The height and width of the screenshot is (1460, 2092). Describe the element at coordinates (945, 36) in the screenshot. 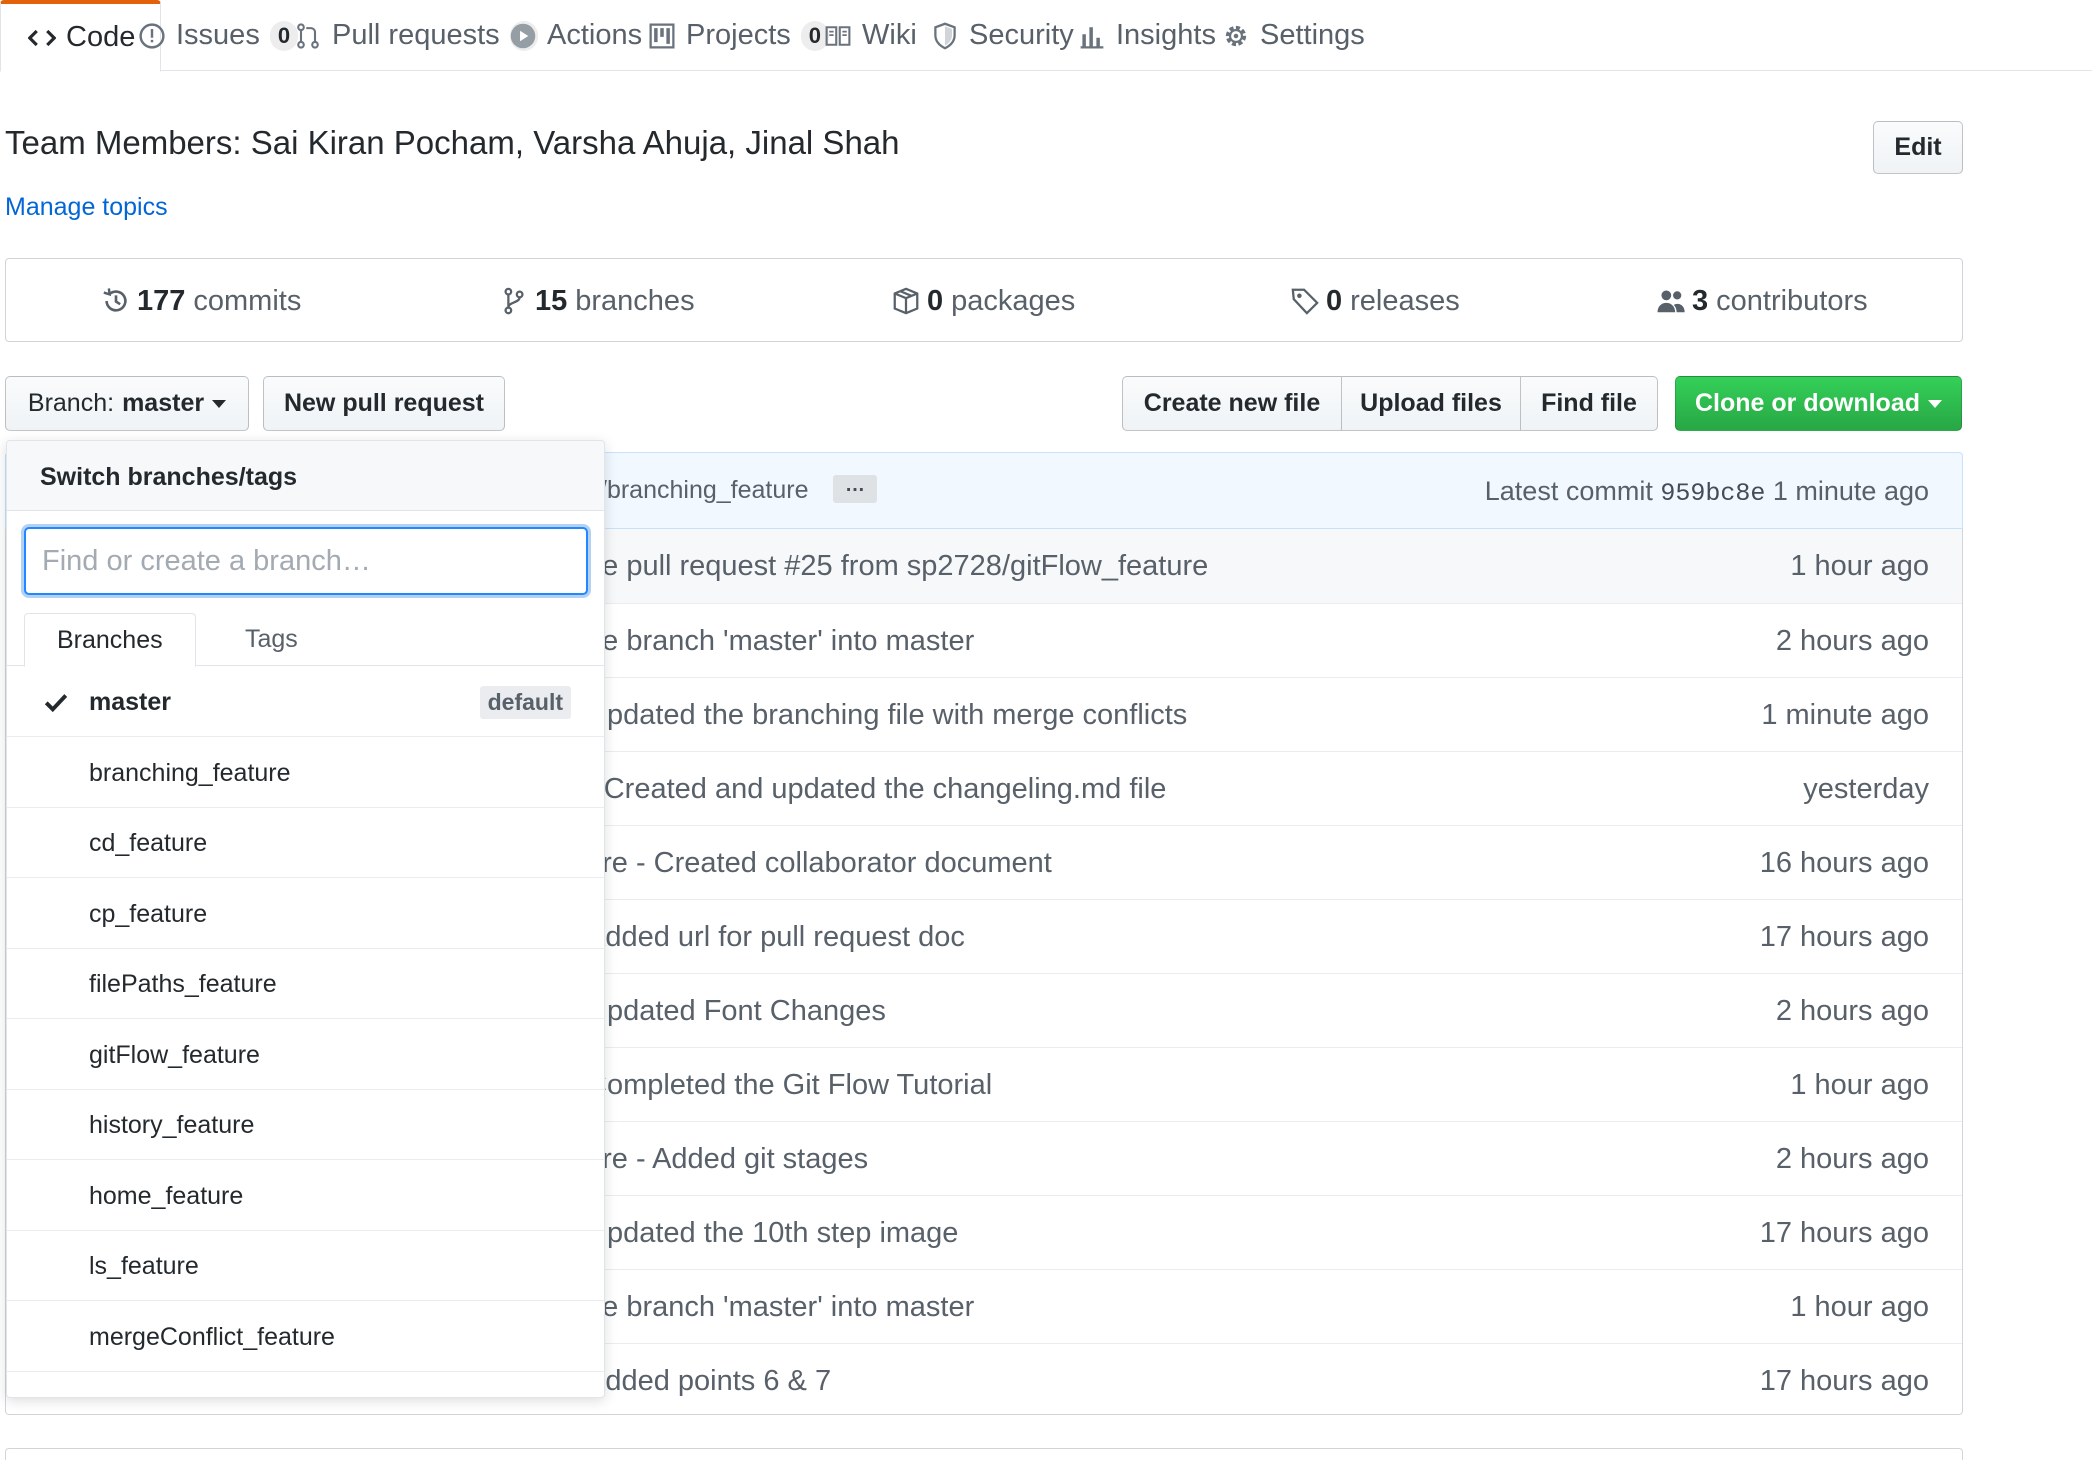

I see `shield-icon` at that location.